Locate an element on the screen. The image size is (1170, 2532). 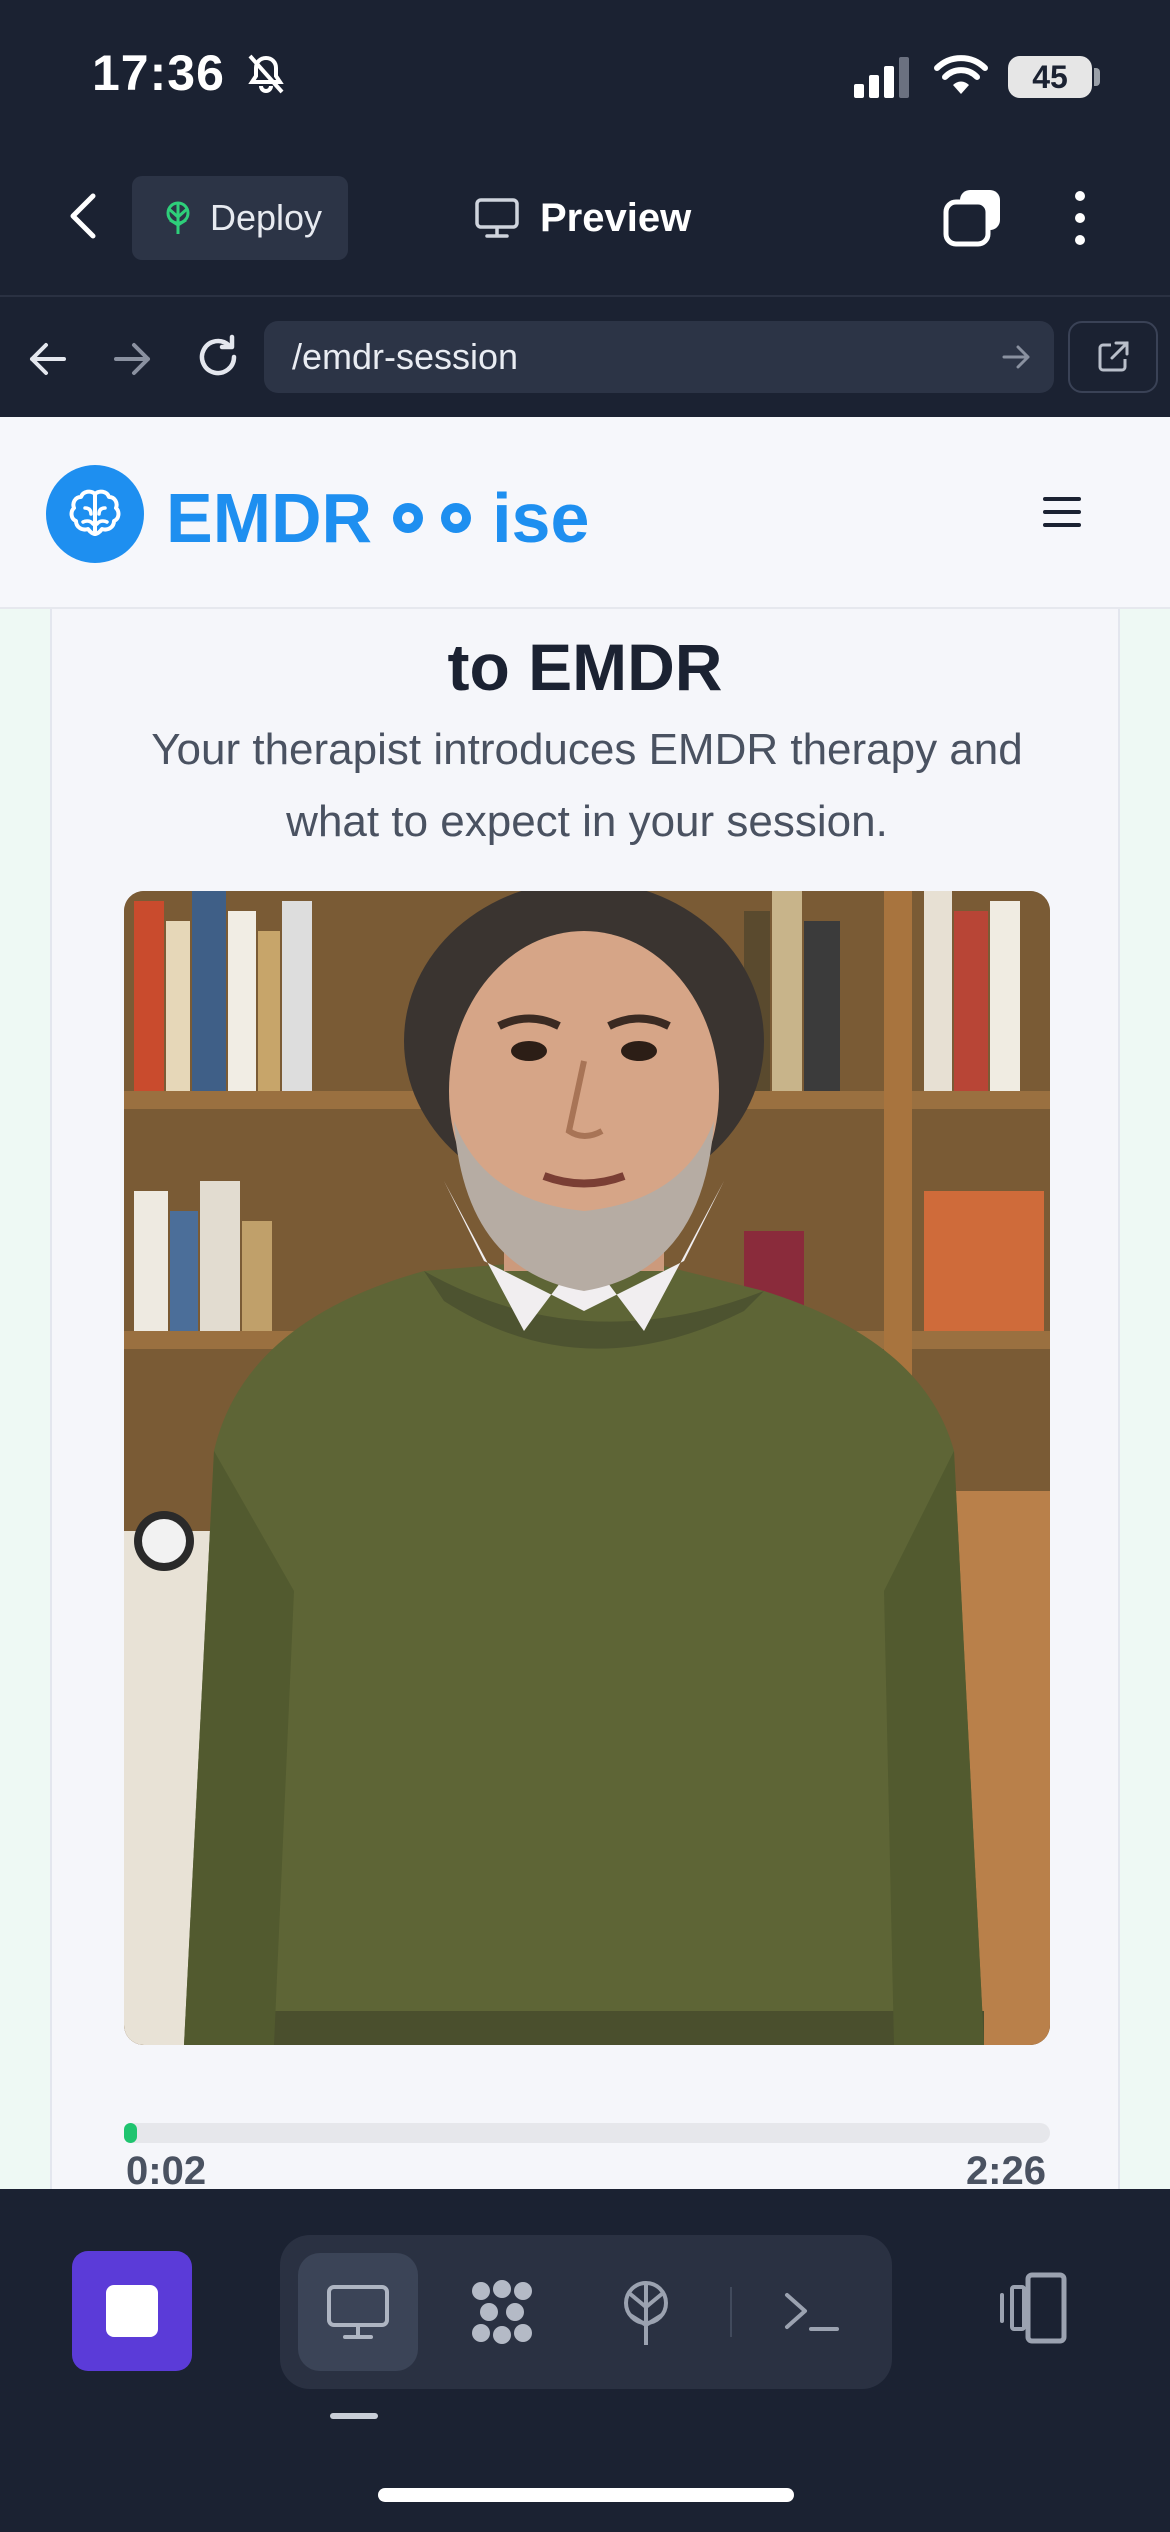
kebab-menu-icon is located at coordinates (1080, 218).